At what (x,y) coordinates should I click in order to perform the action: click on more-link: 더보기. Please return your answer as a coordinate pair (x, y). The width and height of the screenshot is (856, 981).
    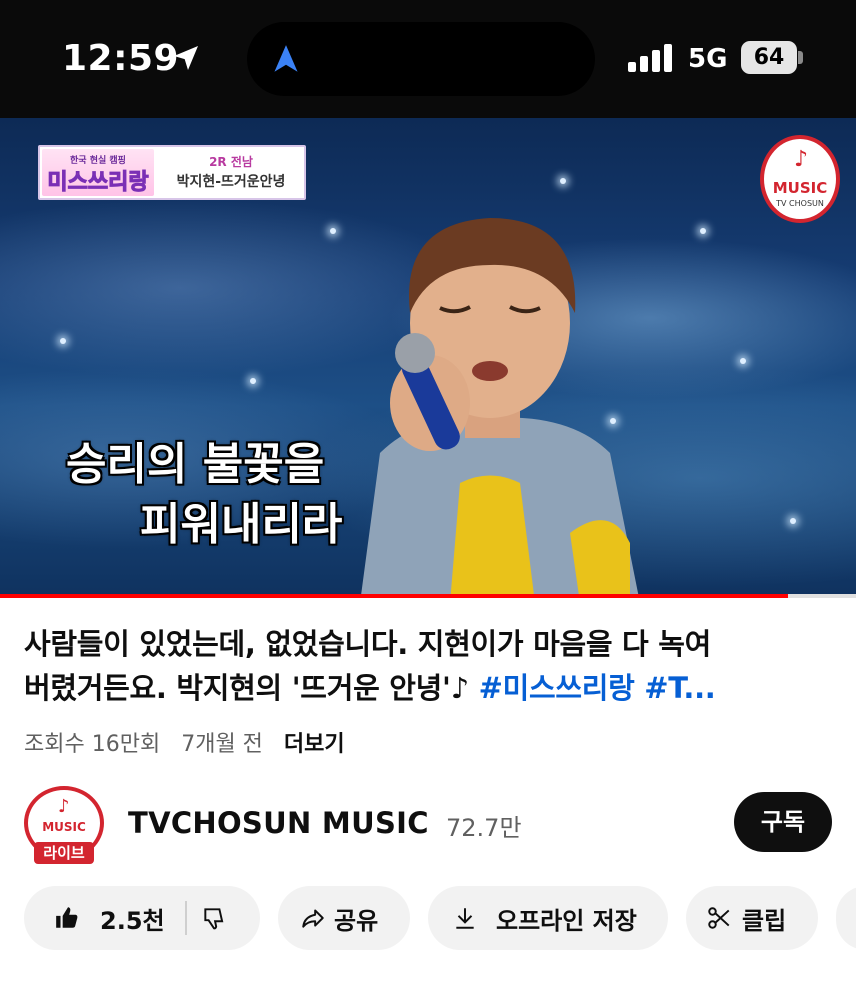
    Looking at the image, I should click on (314, 744).